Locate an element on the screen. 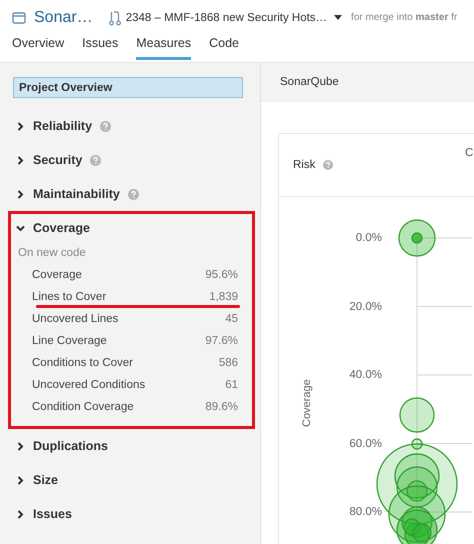 This screenshot has width=474, height=544. metric-name: Lines to Cover is located at coordinates (69, 297).